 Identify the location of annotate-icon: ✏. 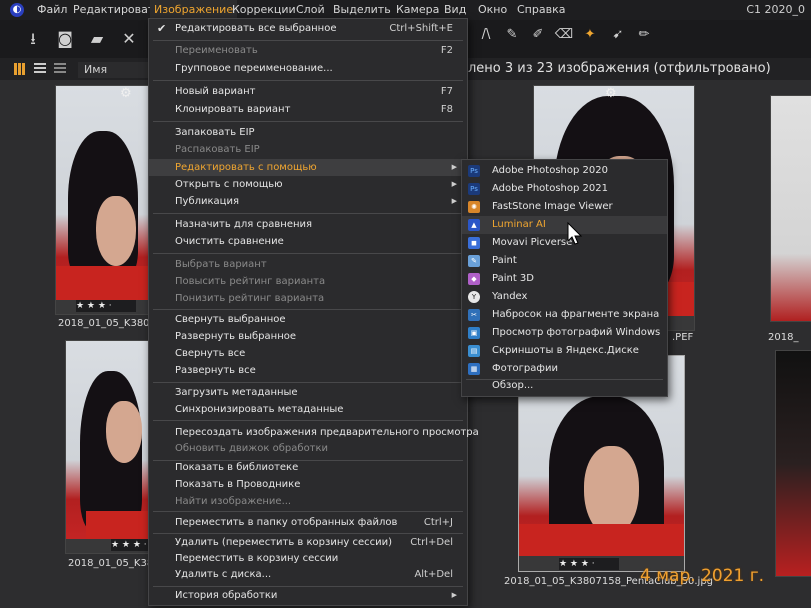
(644, 35).